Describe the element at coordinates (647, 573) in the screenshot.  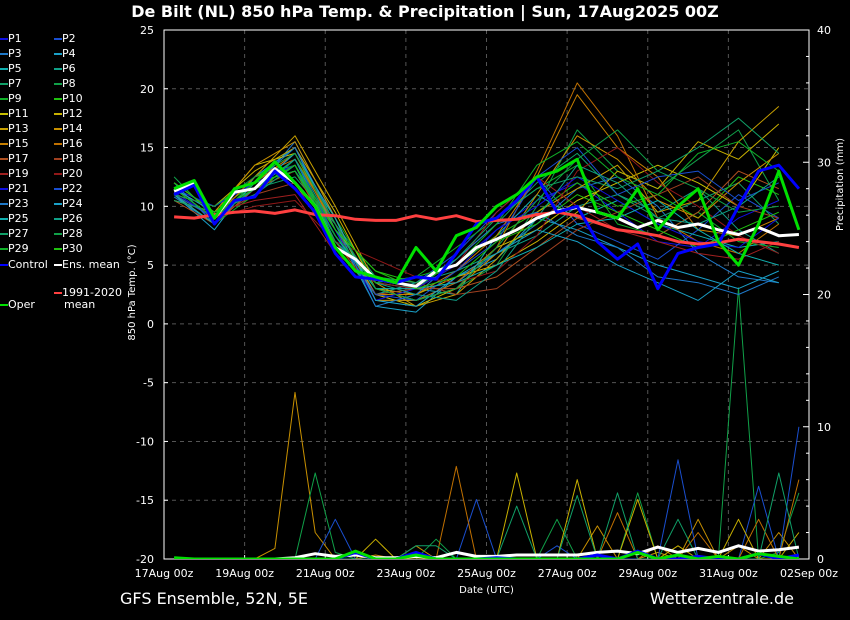
I see `x-tick-label: 29Aug 00z` at that location.